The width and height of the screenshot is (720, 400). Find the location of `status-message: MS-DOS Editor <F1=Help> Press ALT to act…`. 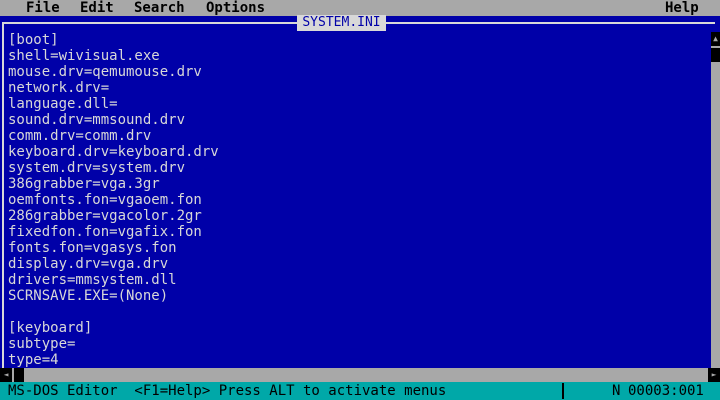

status-message: MS-DOS Editor <F1=Help> Press ALT to act… is located at coordinates (227, 391).